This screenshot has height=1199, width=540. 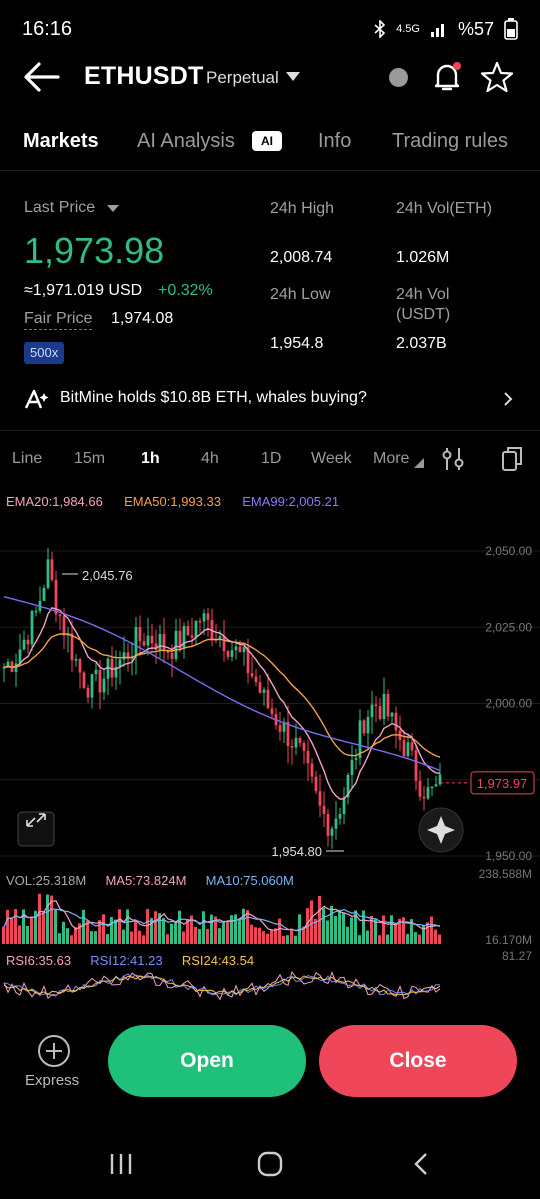 What do you see at coordinates (52, 1080) in the screenshot?
I see `express-label: Express` at bounding box center [52, 1080].